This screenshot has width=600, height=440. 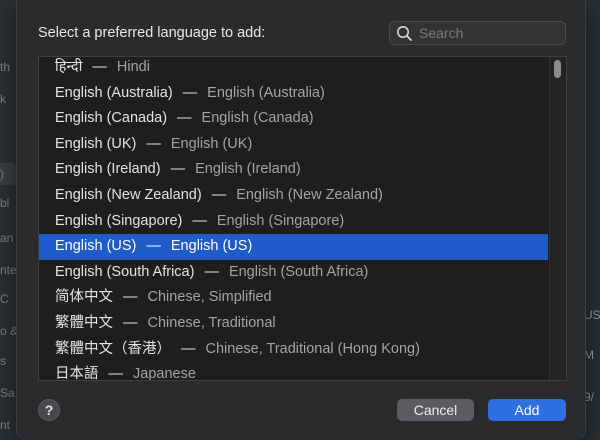 What do you see at coordinates (298, 271) in the screenshot?
I see `language-translated-name: English (South Africa)` at bounding box center [298, 271].